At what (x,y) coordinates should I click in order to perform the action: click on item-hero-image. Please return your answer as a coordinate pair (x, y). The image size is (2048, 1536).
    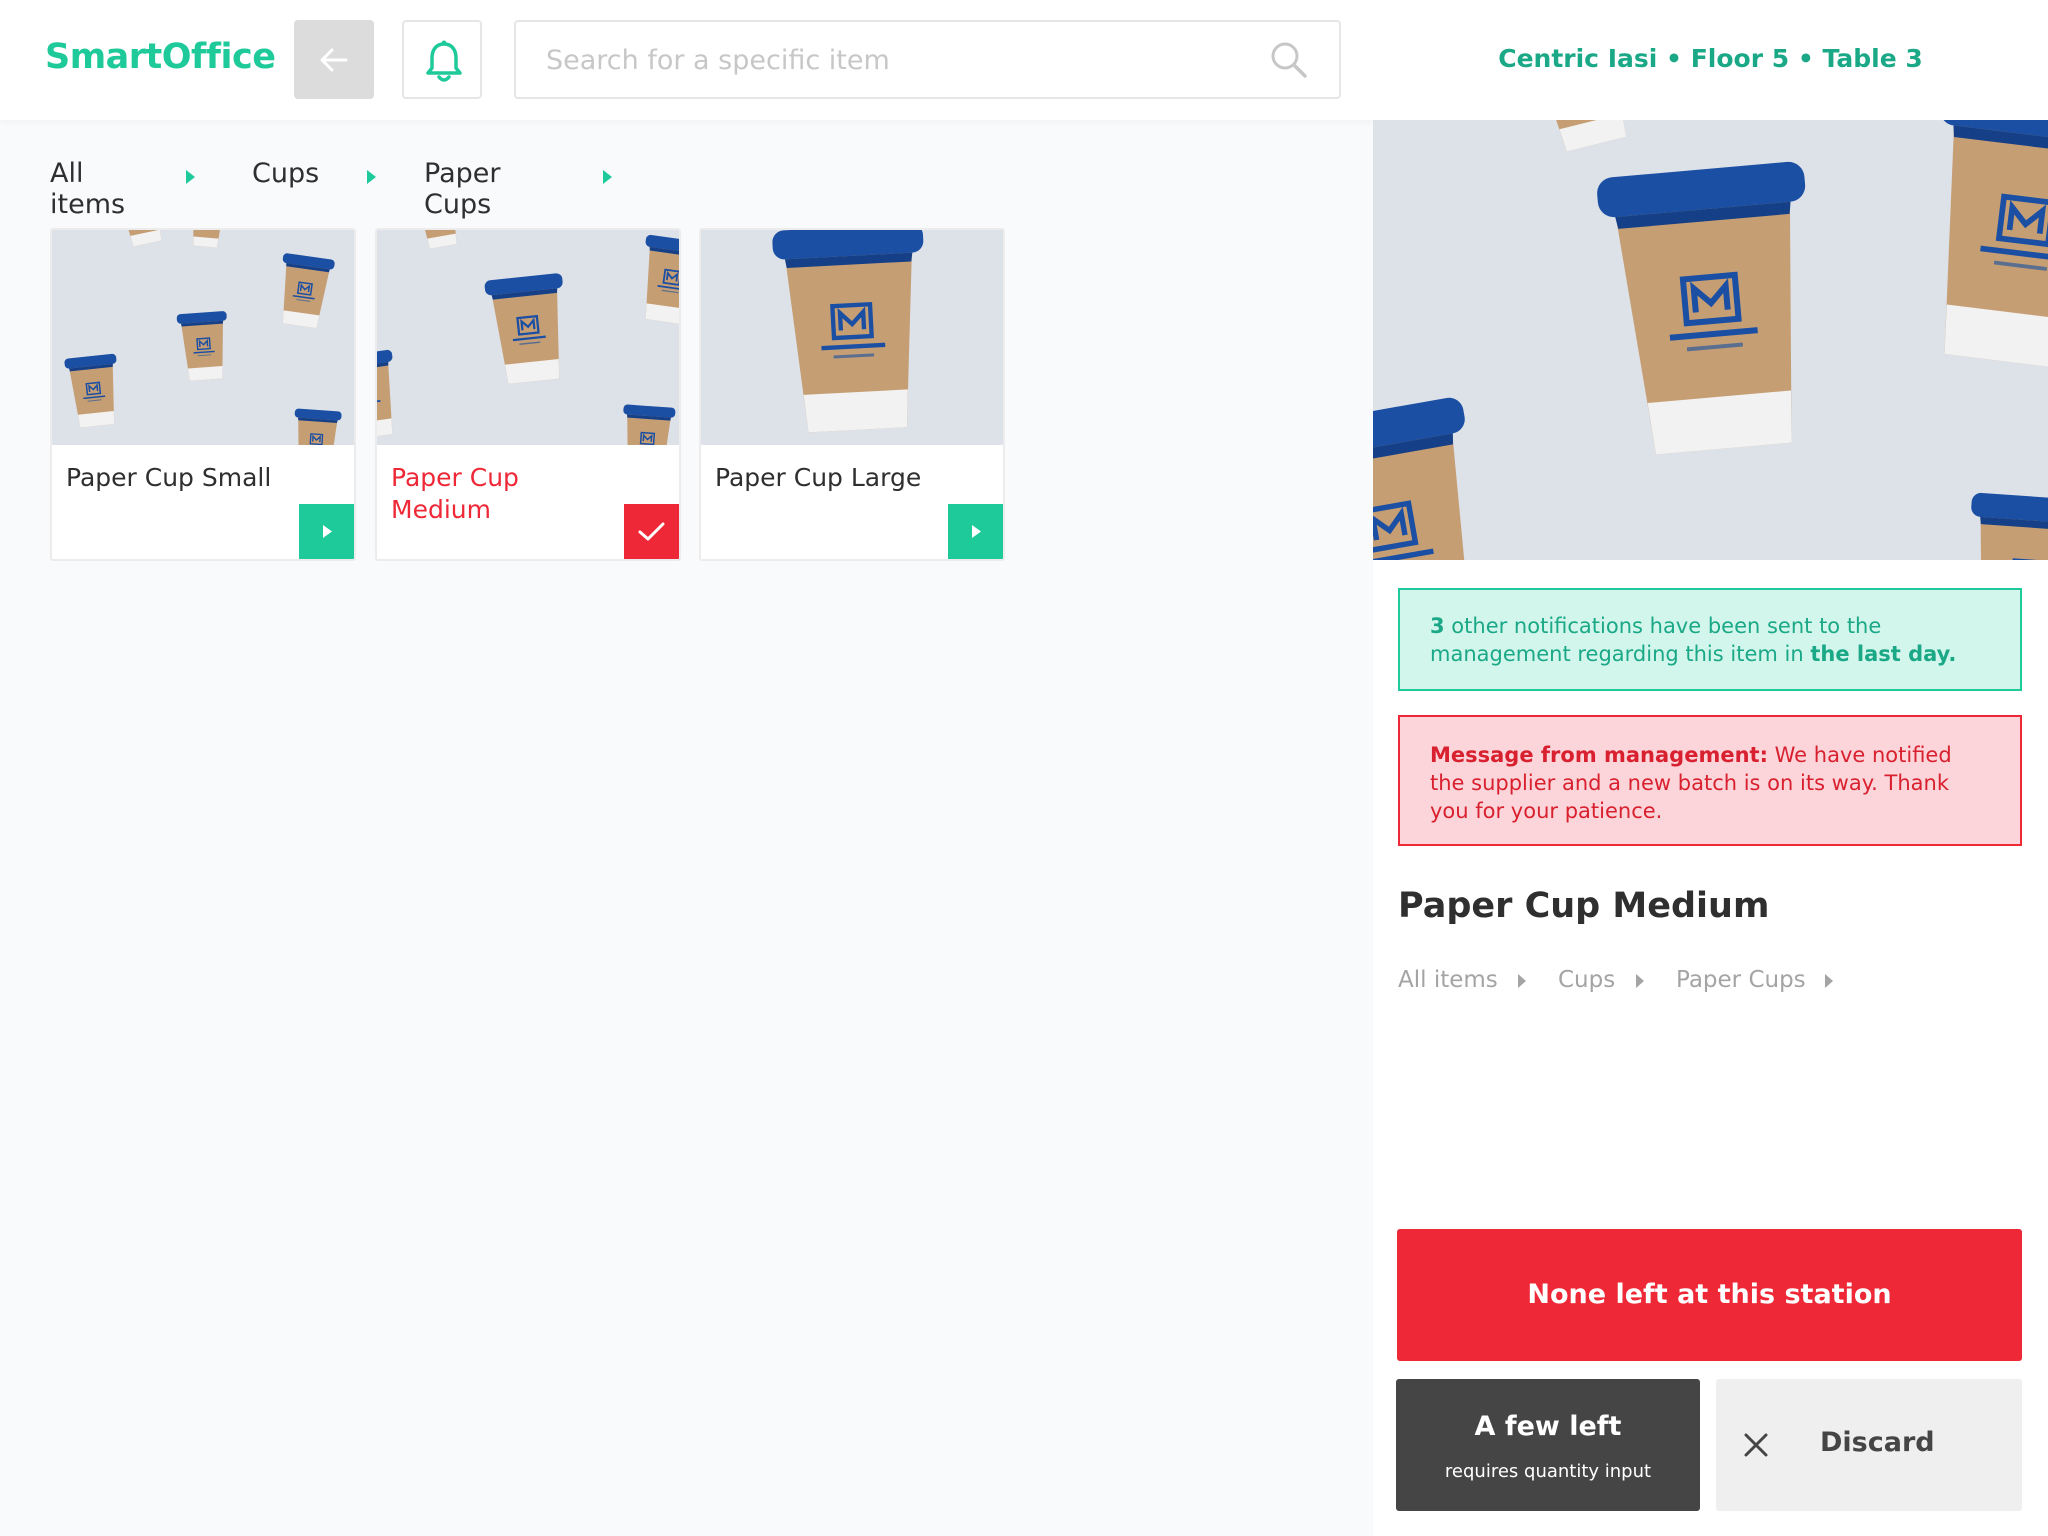
    Looking at the image, I should click on (1710, 340).